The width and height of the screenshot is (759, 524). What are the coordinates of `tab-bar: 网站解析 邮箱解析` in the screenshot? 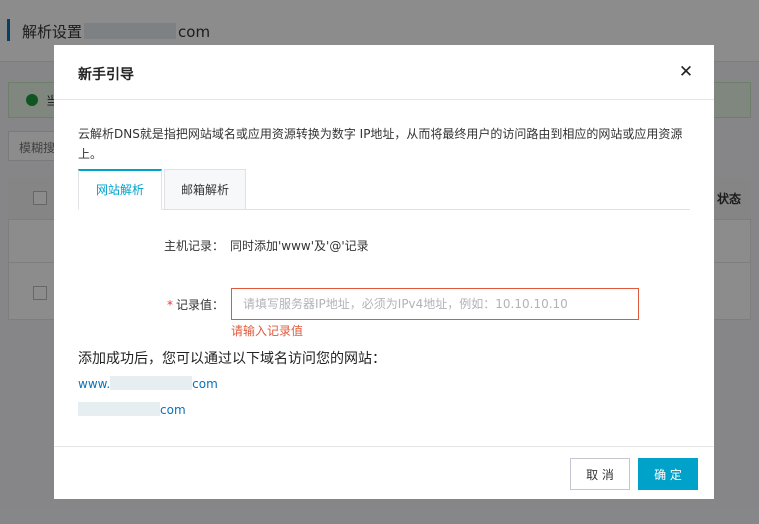 It's located at (384, 189).